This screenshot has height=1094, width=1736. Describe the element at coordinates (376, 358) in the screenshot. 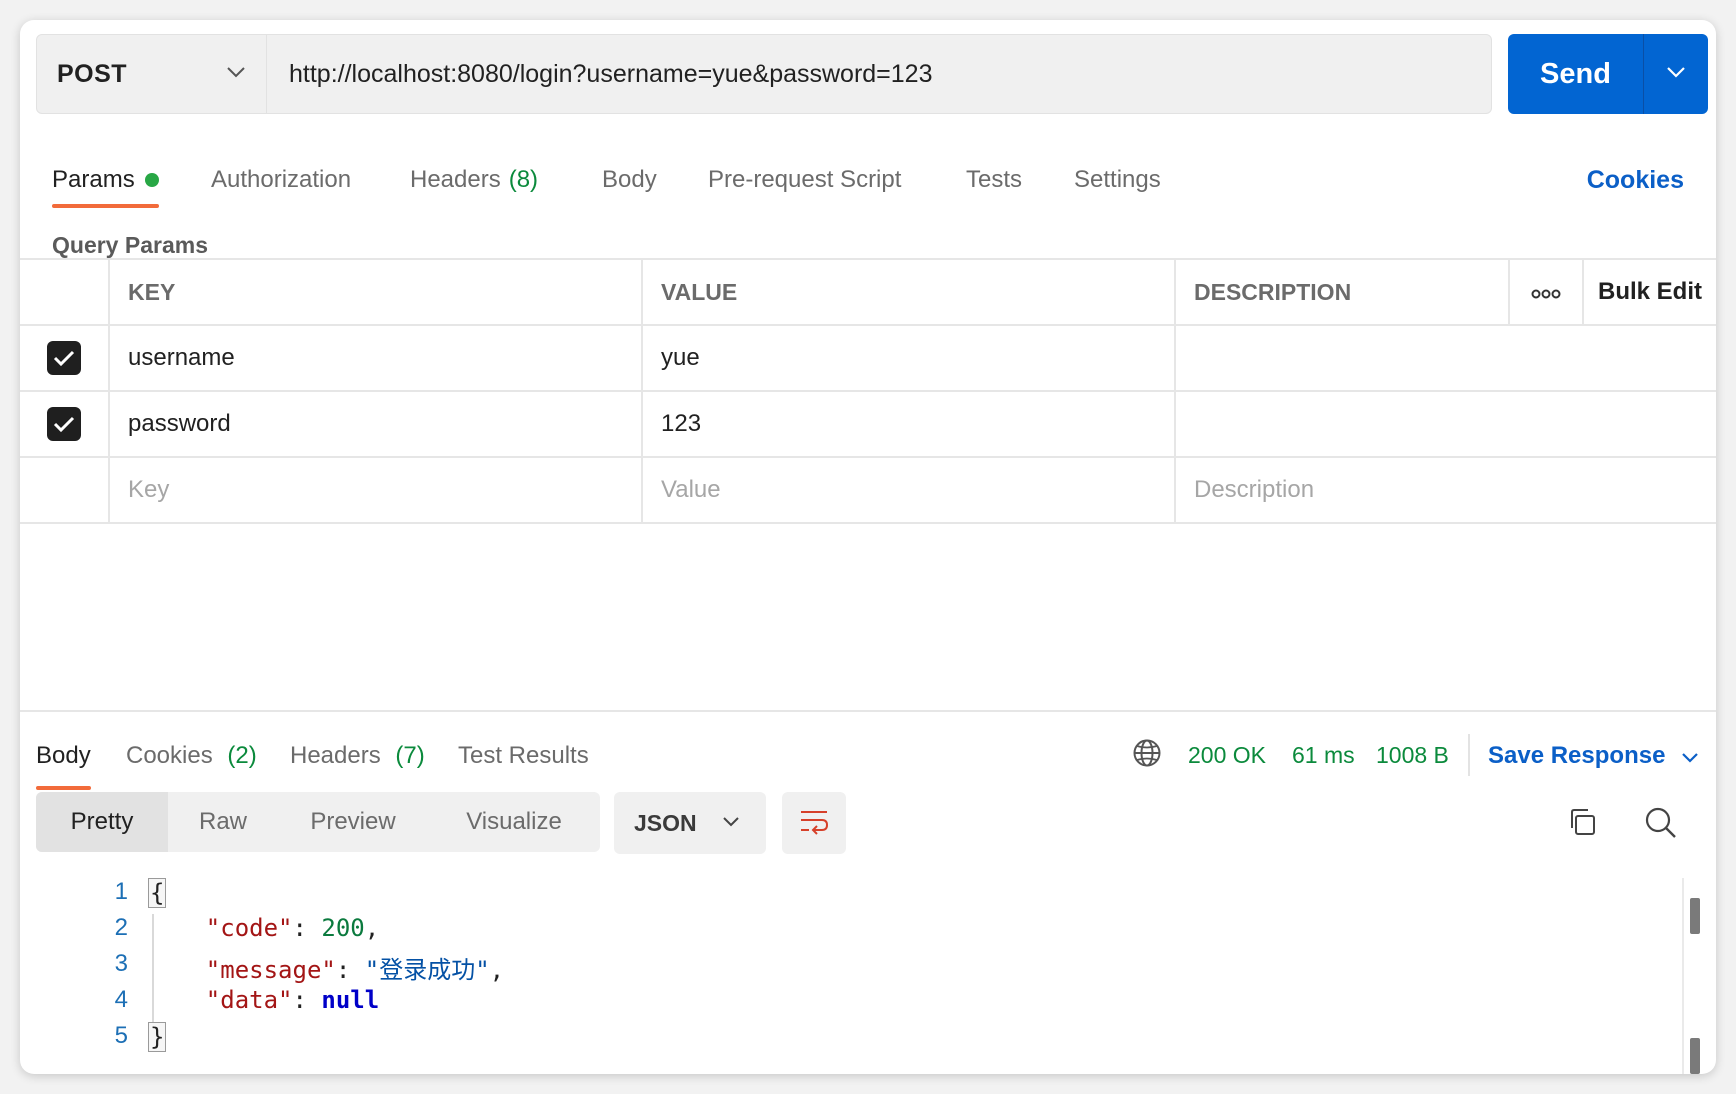

I see `param-key-cell: username` at that location.